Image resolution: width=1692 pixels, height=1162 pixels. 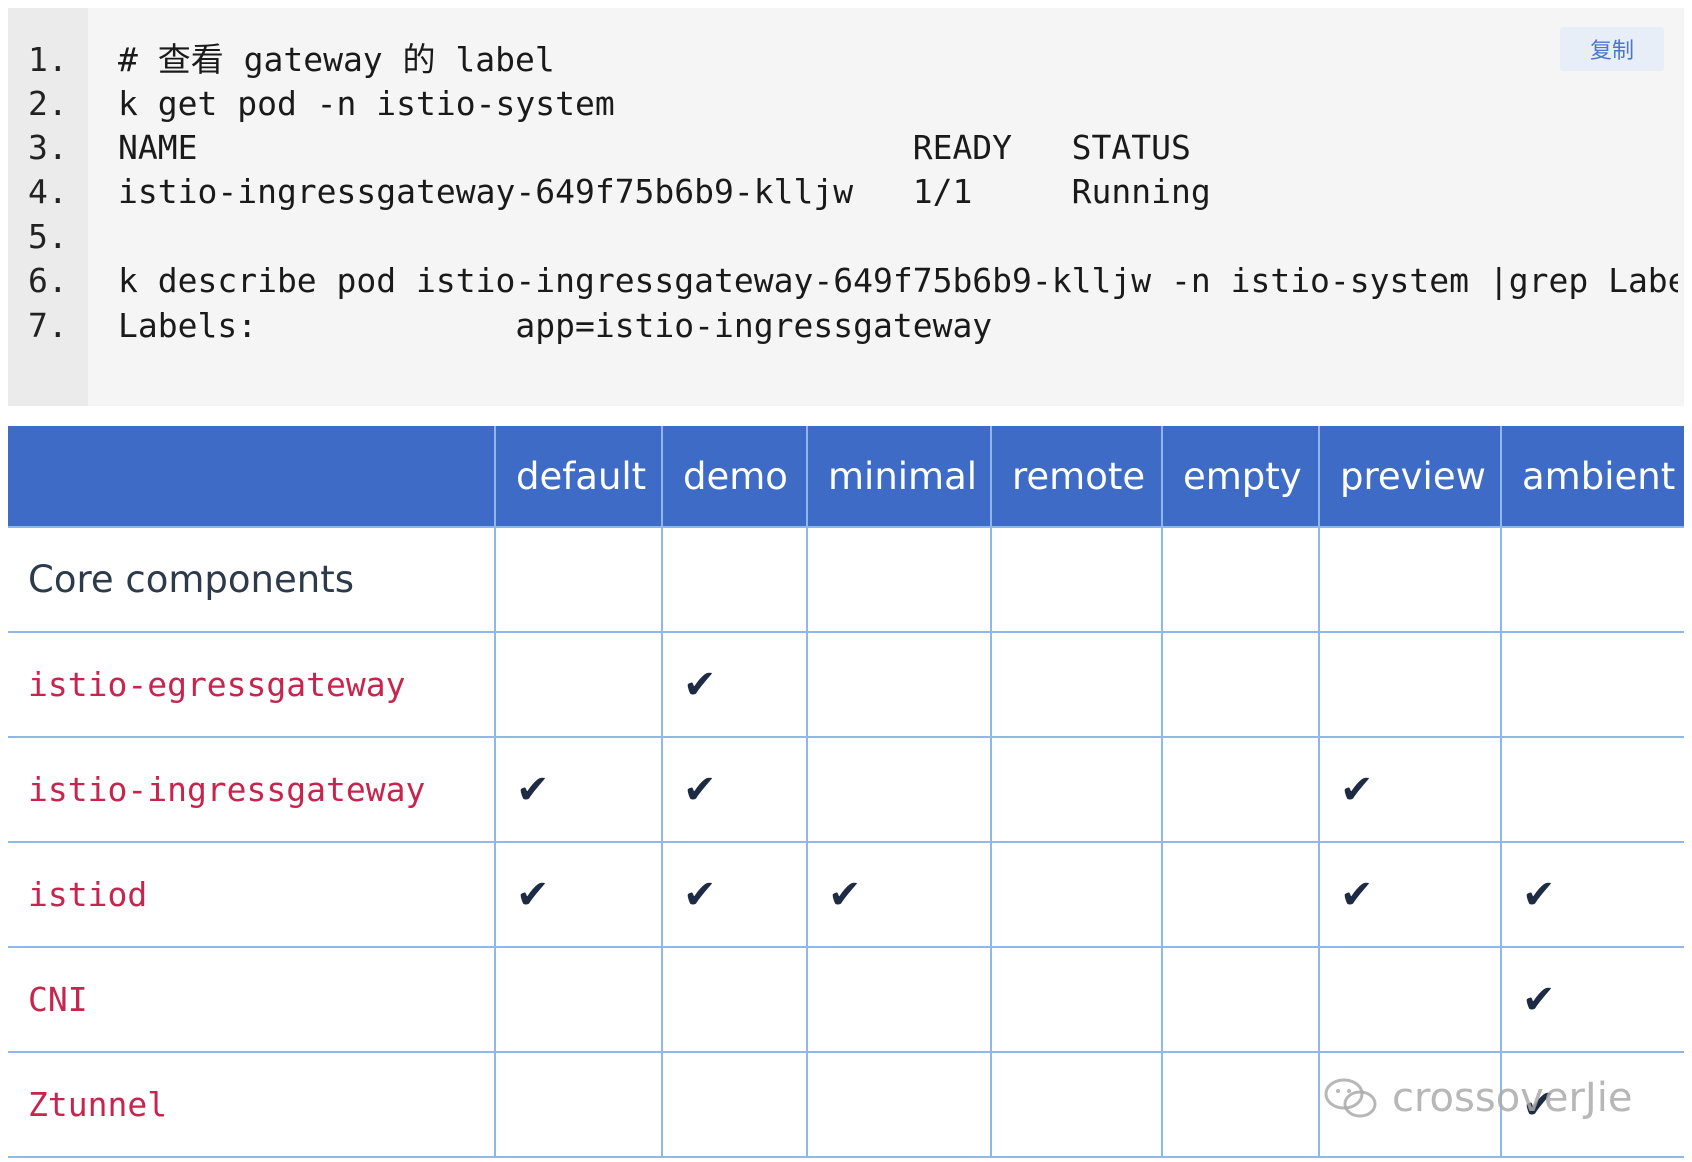 What do you see at coordinates (251, 789) in the screenshot?
I see `component-name: istio-ingressgateway` at bounding box center [251, 789].